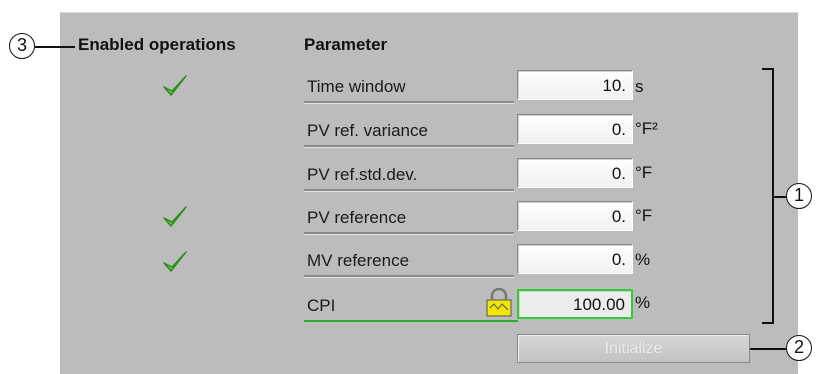 Image resolution: width=817 pixels, height=374 pixels. I want to click on param-label: PV ref. variance, so click(367, 130).